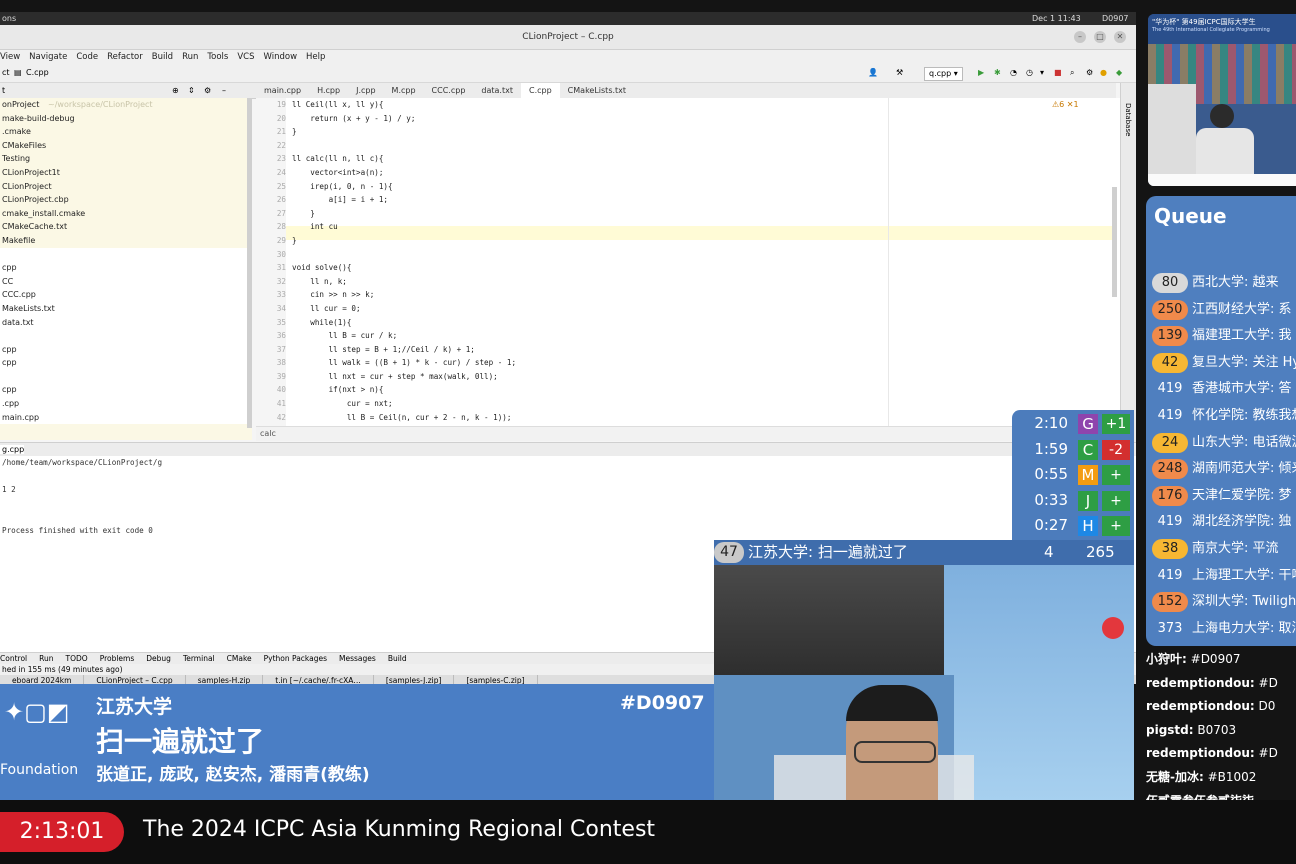 This screenshot has height=864, width=1296. What do you see at coordinates (162, 57) in the screenshot?
I see `menu-build: Build` at bounding box center [162, 57].